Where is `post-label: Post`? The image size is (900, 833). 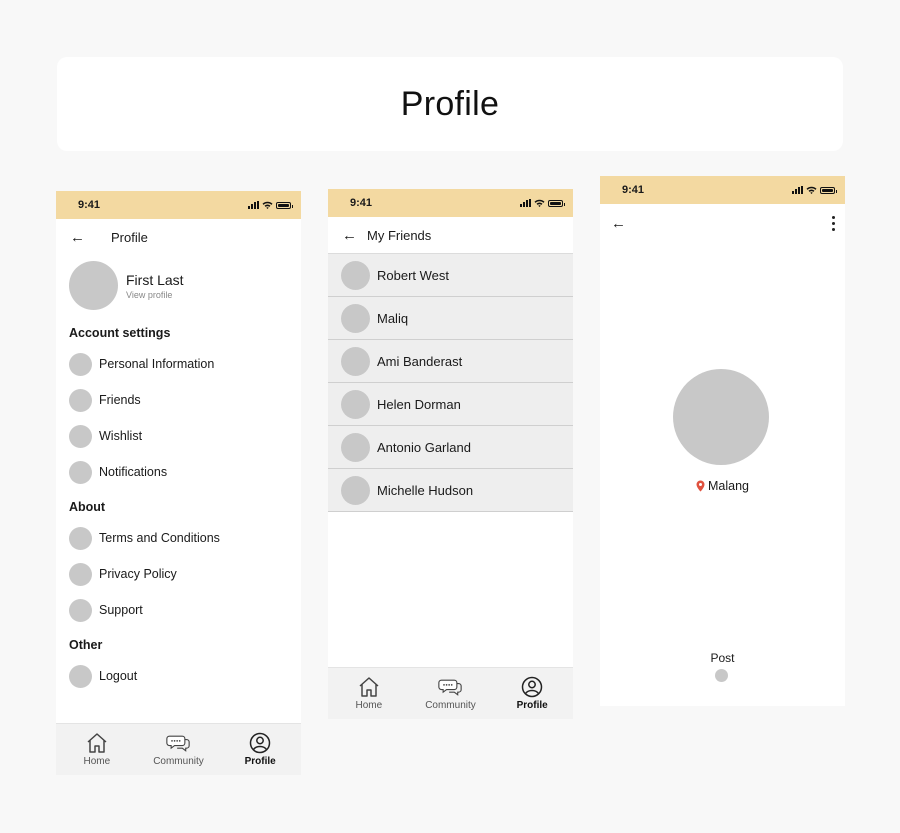
post-label: Post is located at coordinates (722, 658).